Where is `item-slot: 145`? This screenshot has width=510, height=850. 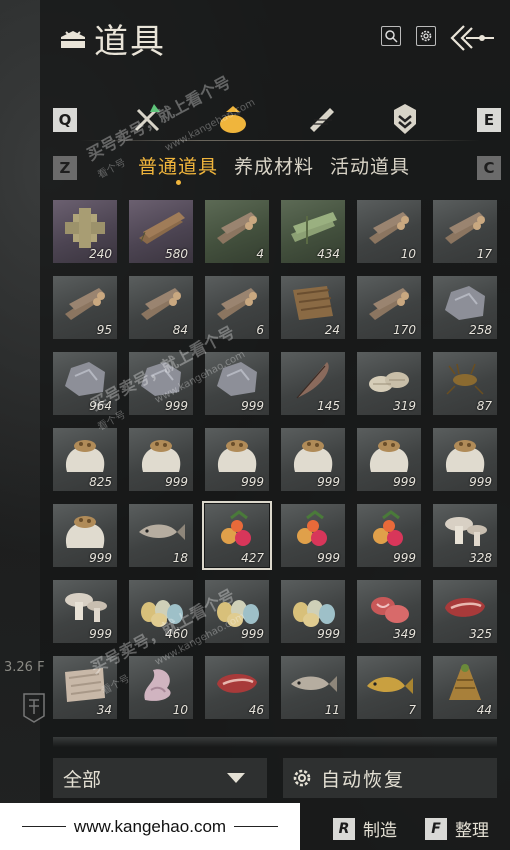
item-slot: 145 is located at coordinates (313, 383).